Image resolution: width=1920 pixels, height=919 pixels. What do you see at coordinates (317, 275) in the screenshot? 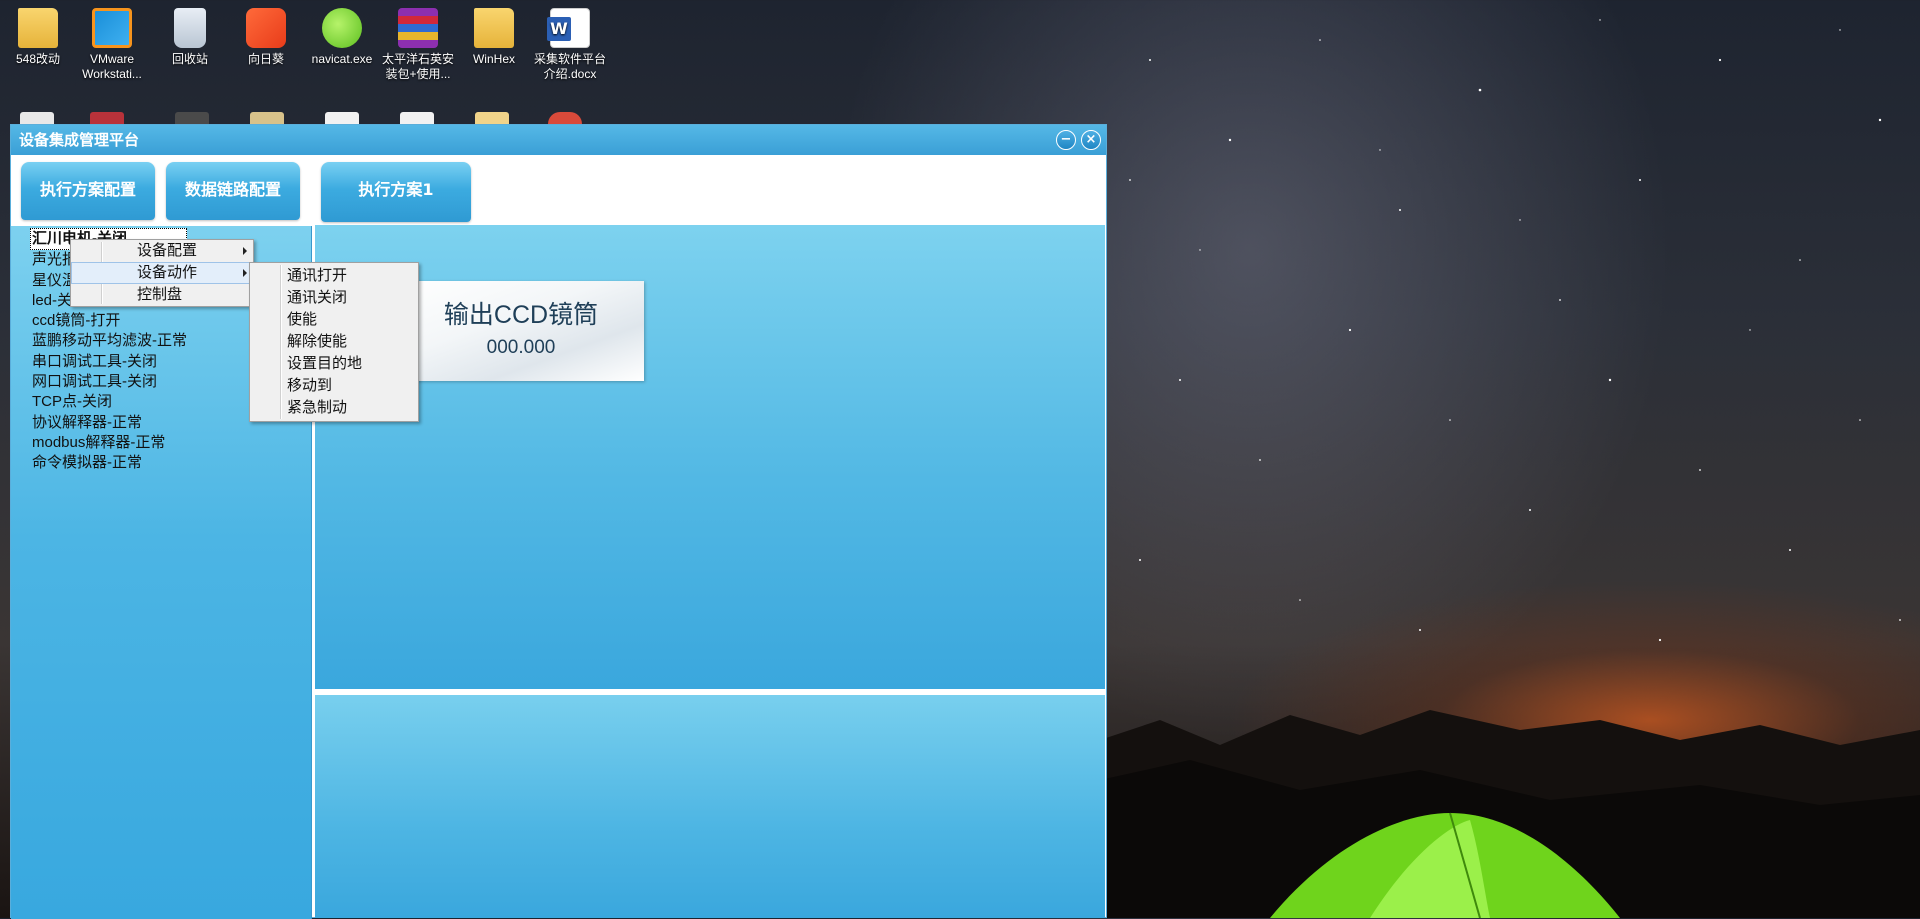
I see `submenu-item-label: 通讯打开` at bounding box center [317, 275].